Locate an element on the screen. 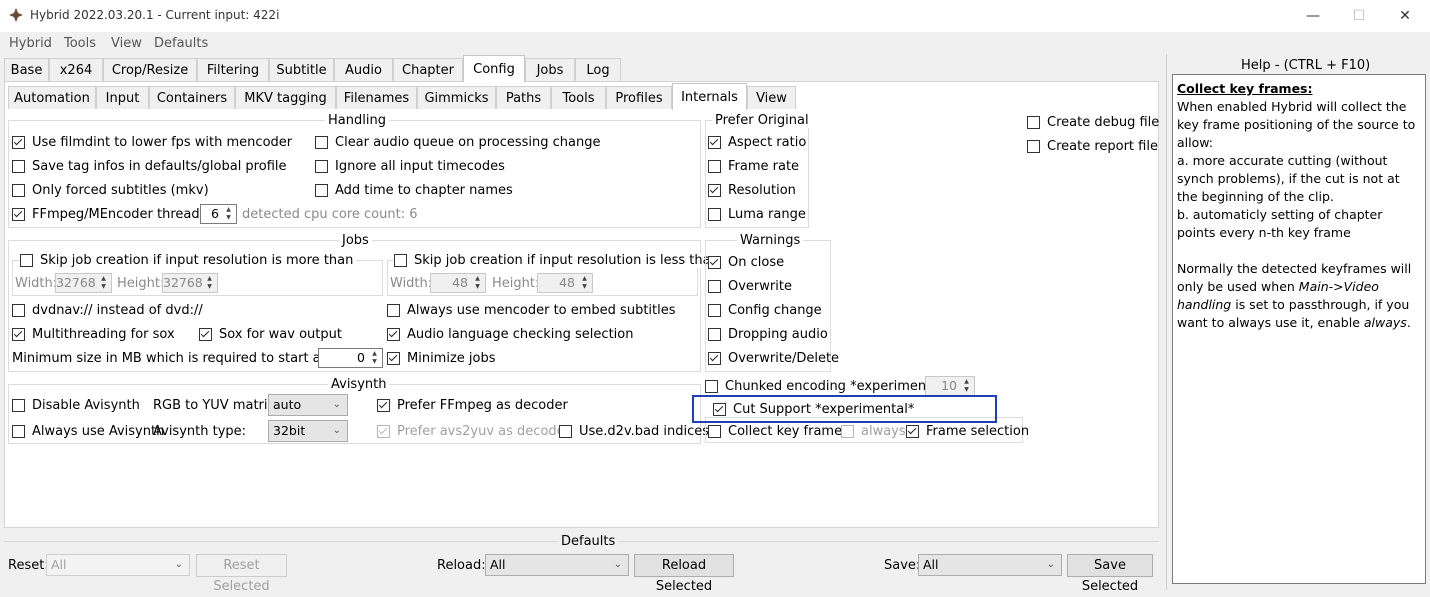 The height and width of the screenshot is (597, 1430). tab-filenames: Filenames is located at coordinates (376, 97).